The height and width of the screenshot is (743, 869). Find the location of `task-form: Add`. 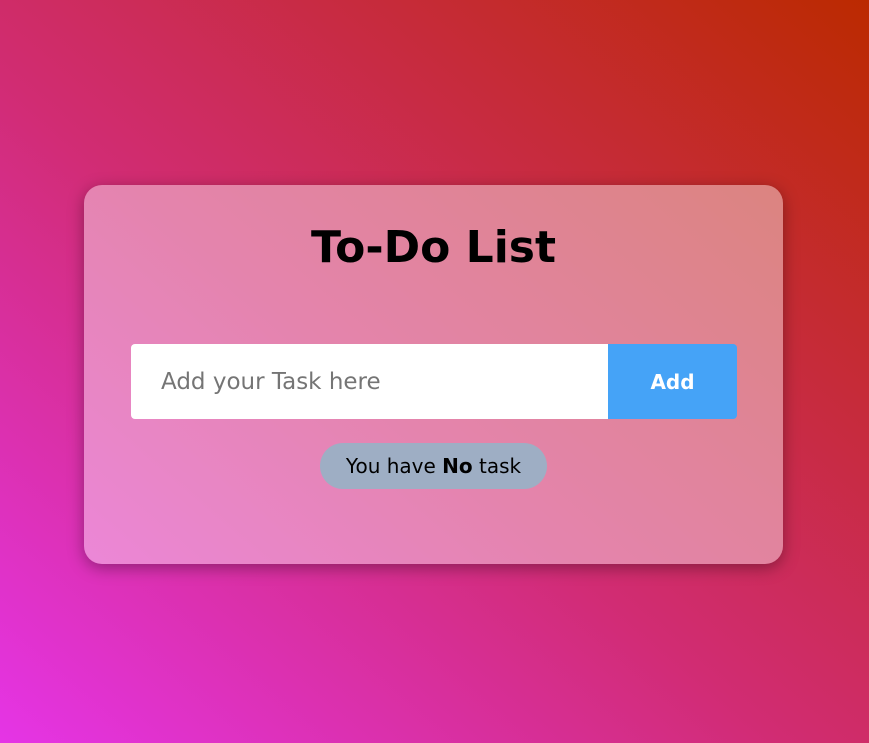

task-form: Add is located at coordinates (434, 381).